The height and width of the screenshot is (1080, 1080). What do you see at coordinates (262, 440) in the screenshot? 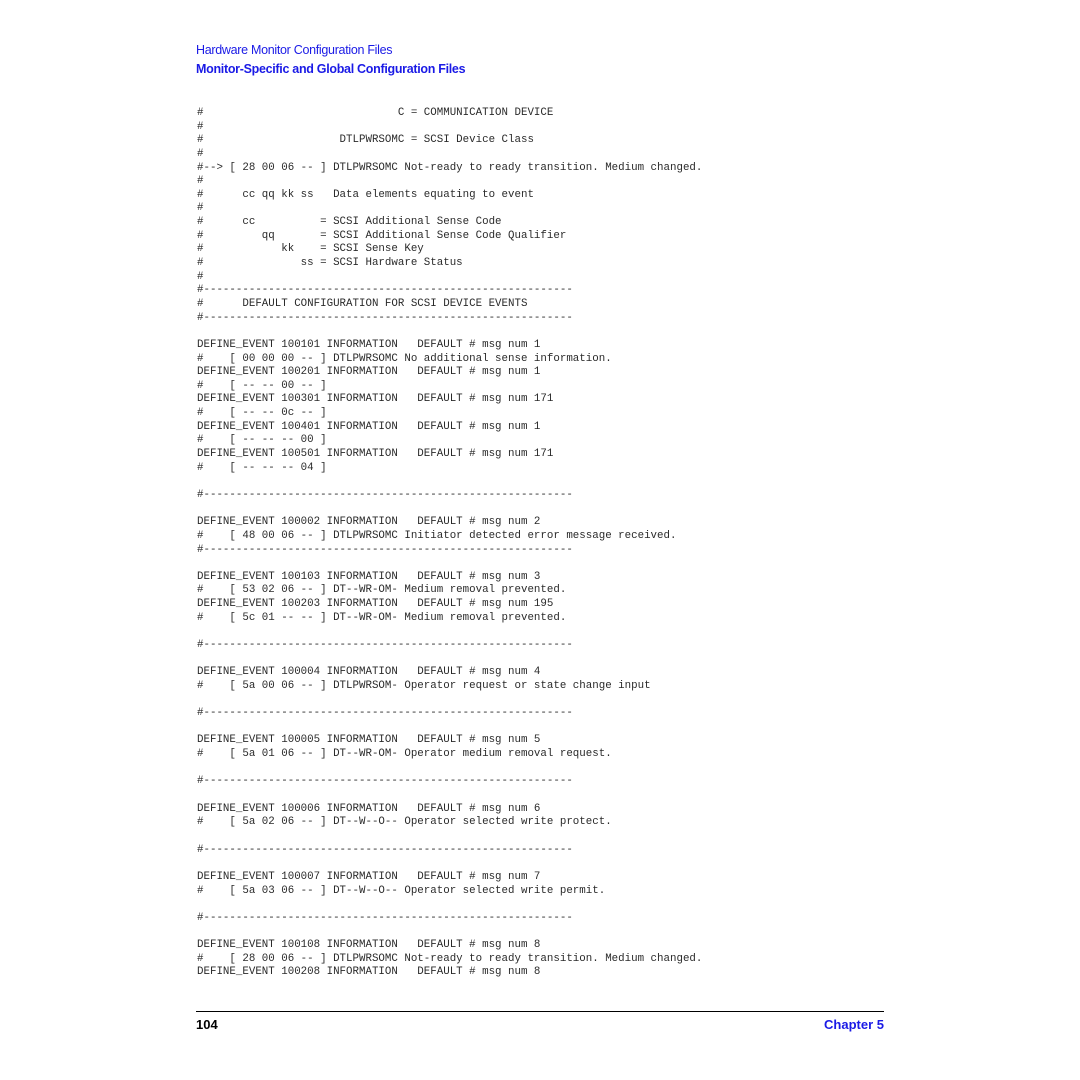
I see `code-line: # [ -- -- -- 00 ]` at bounding box center [262, 440].